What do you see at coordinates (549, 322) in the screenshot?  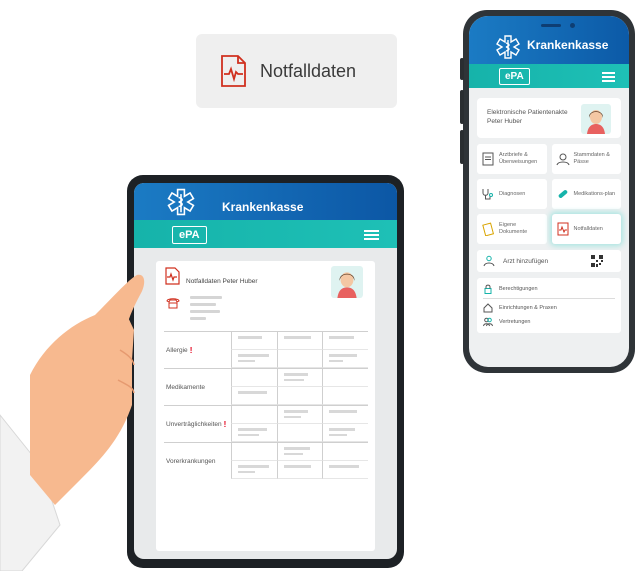 I see `list-item-vertretungen: Vertretungen` at bounding box center [549, 322].